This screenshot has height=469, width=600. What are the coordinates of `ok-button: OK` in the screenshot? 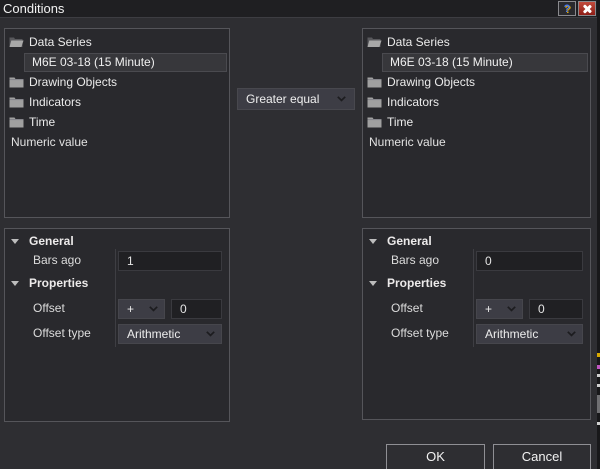 It's located at (435, 456).